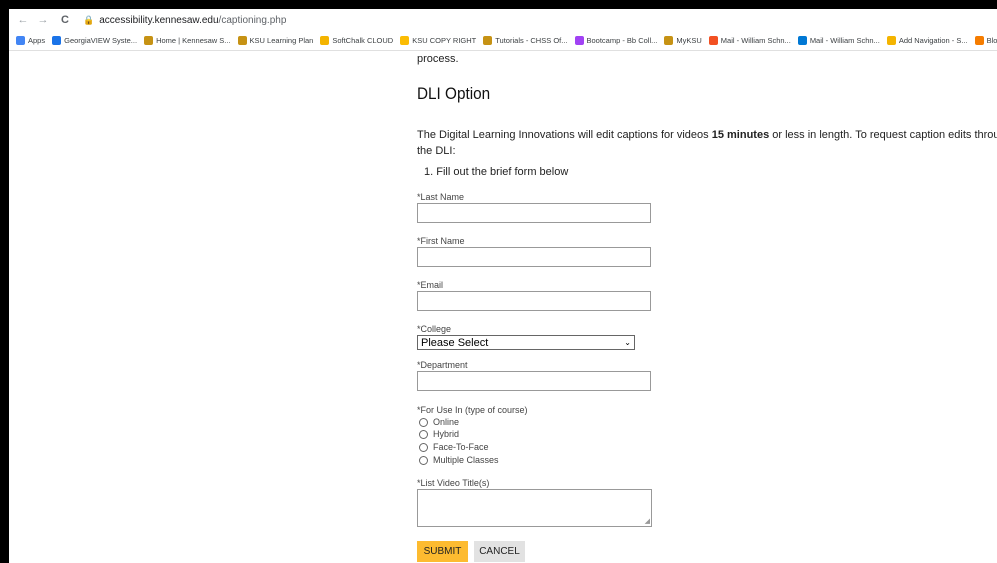 This screenshot has height=563, width=997. What do you see at coordinates (455, 342) in the screenshot?
I see `college-selected-value: Please Select` at bounding box center [455, 342].